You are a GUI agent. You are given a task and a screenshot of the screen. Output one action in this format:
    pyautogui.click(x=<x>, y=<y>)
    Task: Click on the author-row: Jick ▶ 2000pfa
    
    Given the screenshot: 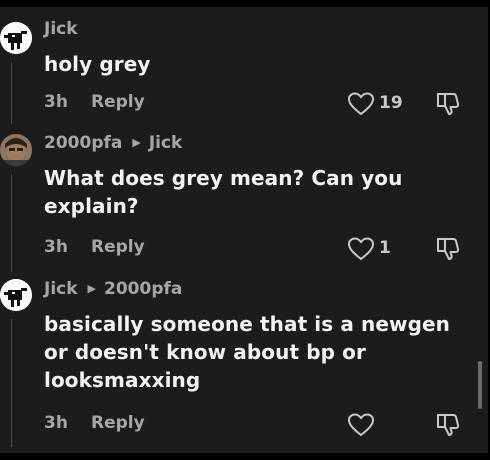 What is the action you would take?
    pyautogui.click(x=113, y=289)
    